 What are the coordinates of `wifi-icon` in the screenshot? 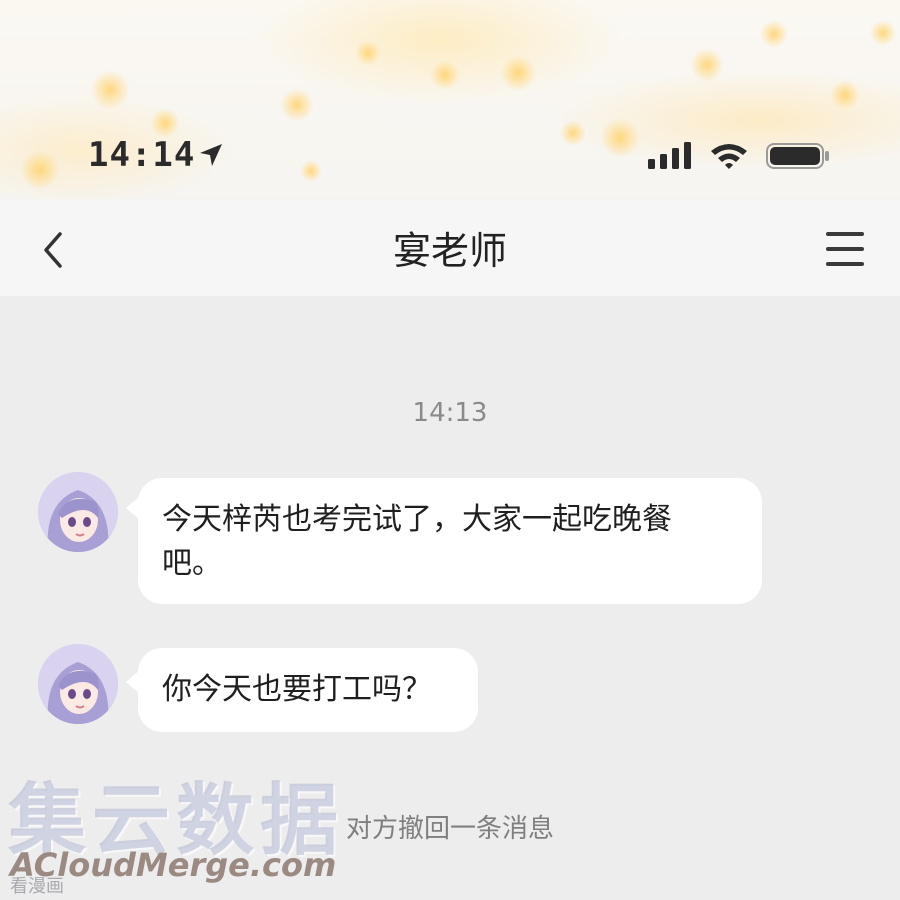 It's located at (729, 156).